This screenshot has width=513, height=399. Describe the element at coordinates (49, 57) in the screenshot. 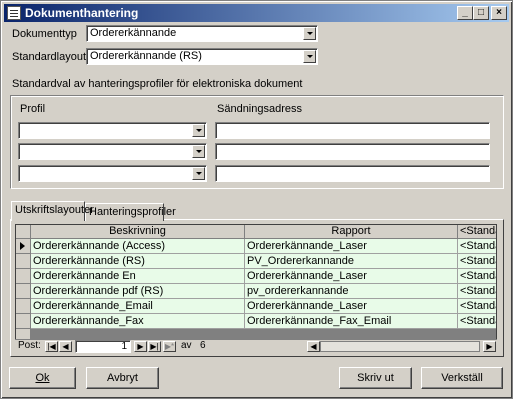

I see `standardlayout-label: Standardlayout` at that location.